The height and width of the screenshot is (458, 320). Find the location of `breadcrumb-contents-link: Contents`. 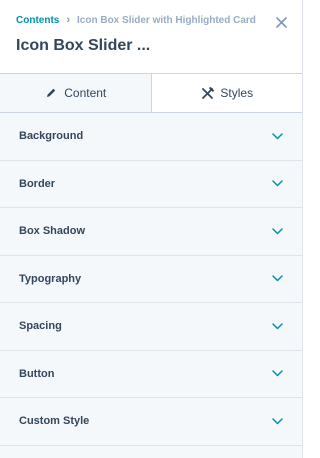

breadcrumb-contents-link: Contents is located at coordinates (37, 20).